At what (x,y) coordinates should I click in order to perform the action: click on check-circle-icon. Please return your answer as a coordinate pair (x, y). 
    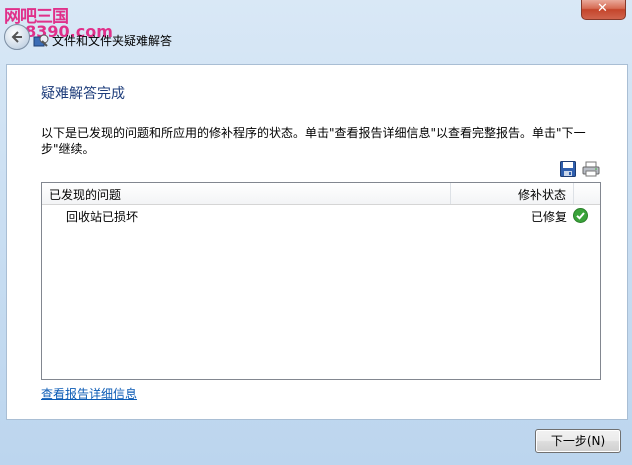
    Looking at the image, I should click on (580, 215).